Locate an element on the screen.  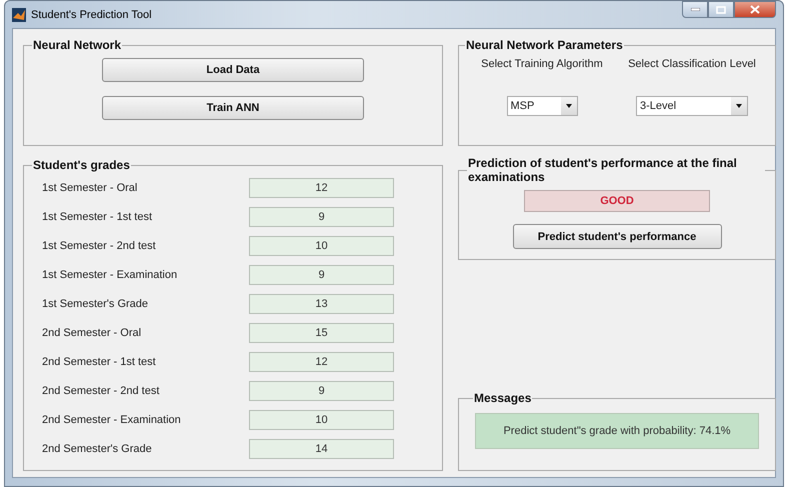
minimize-icon is located at coordinates (695, 9).